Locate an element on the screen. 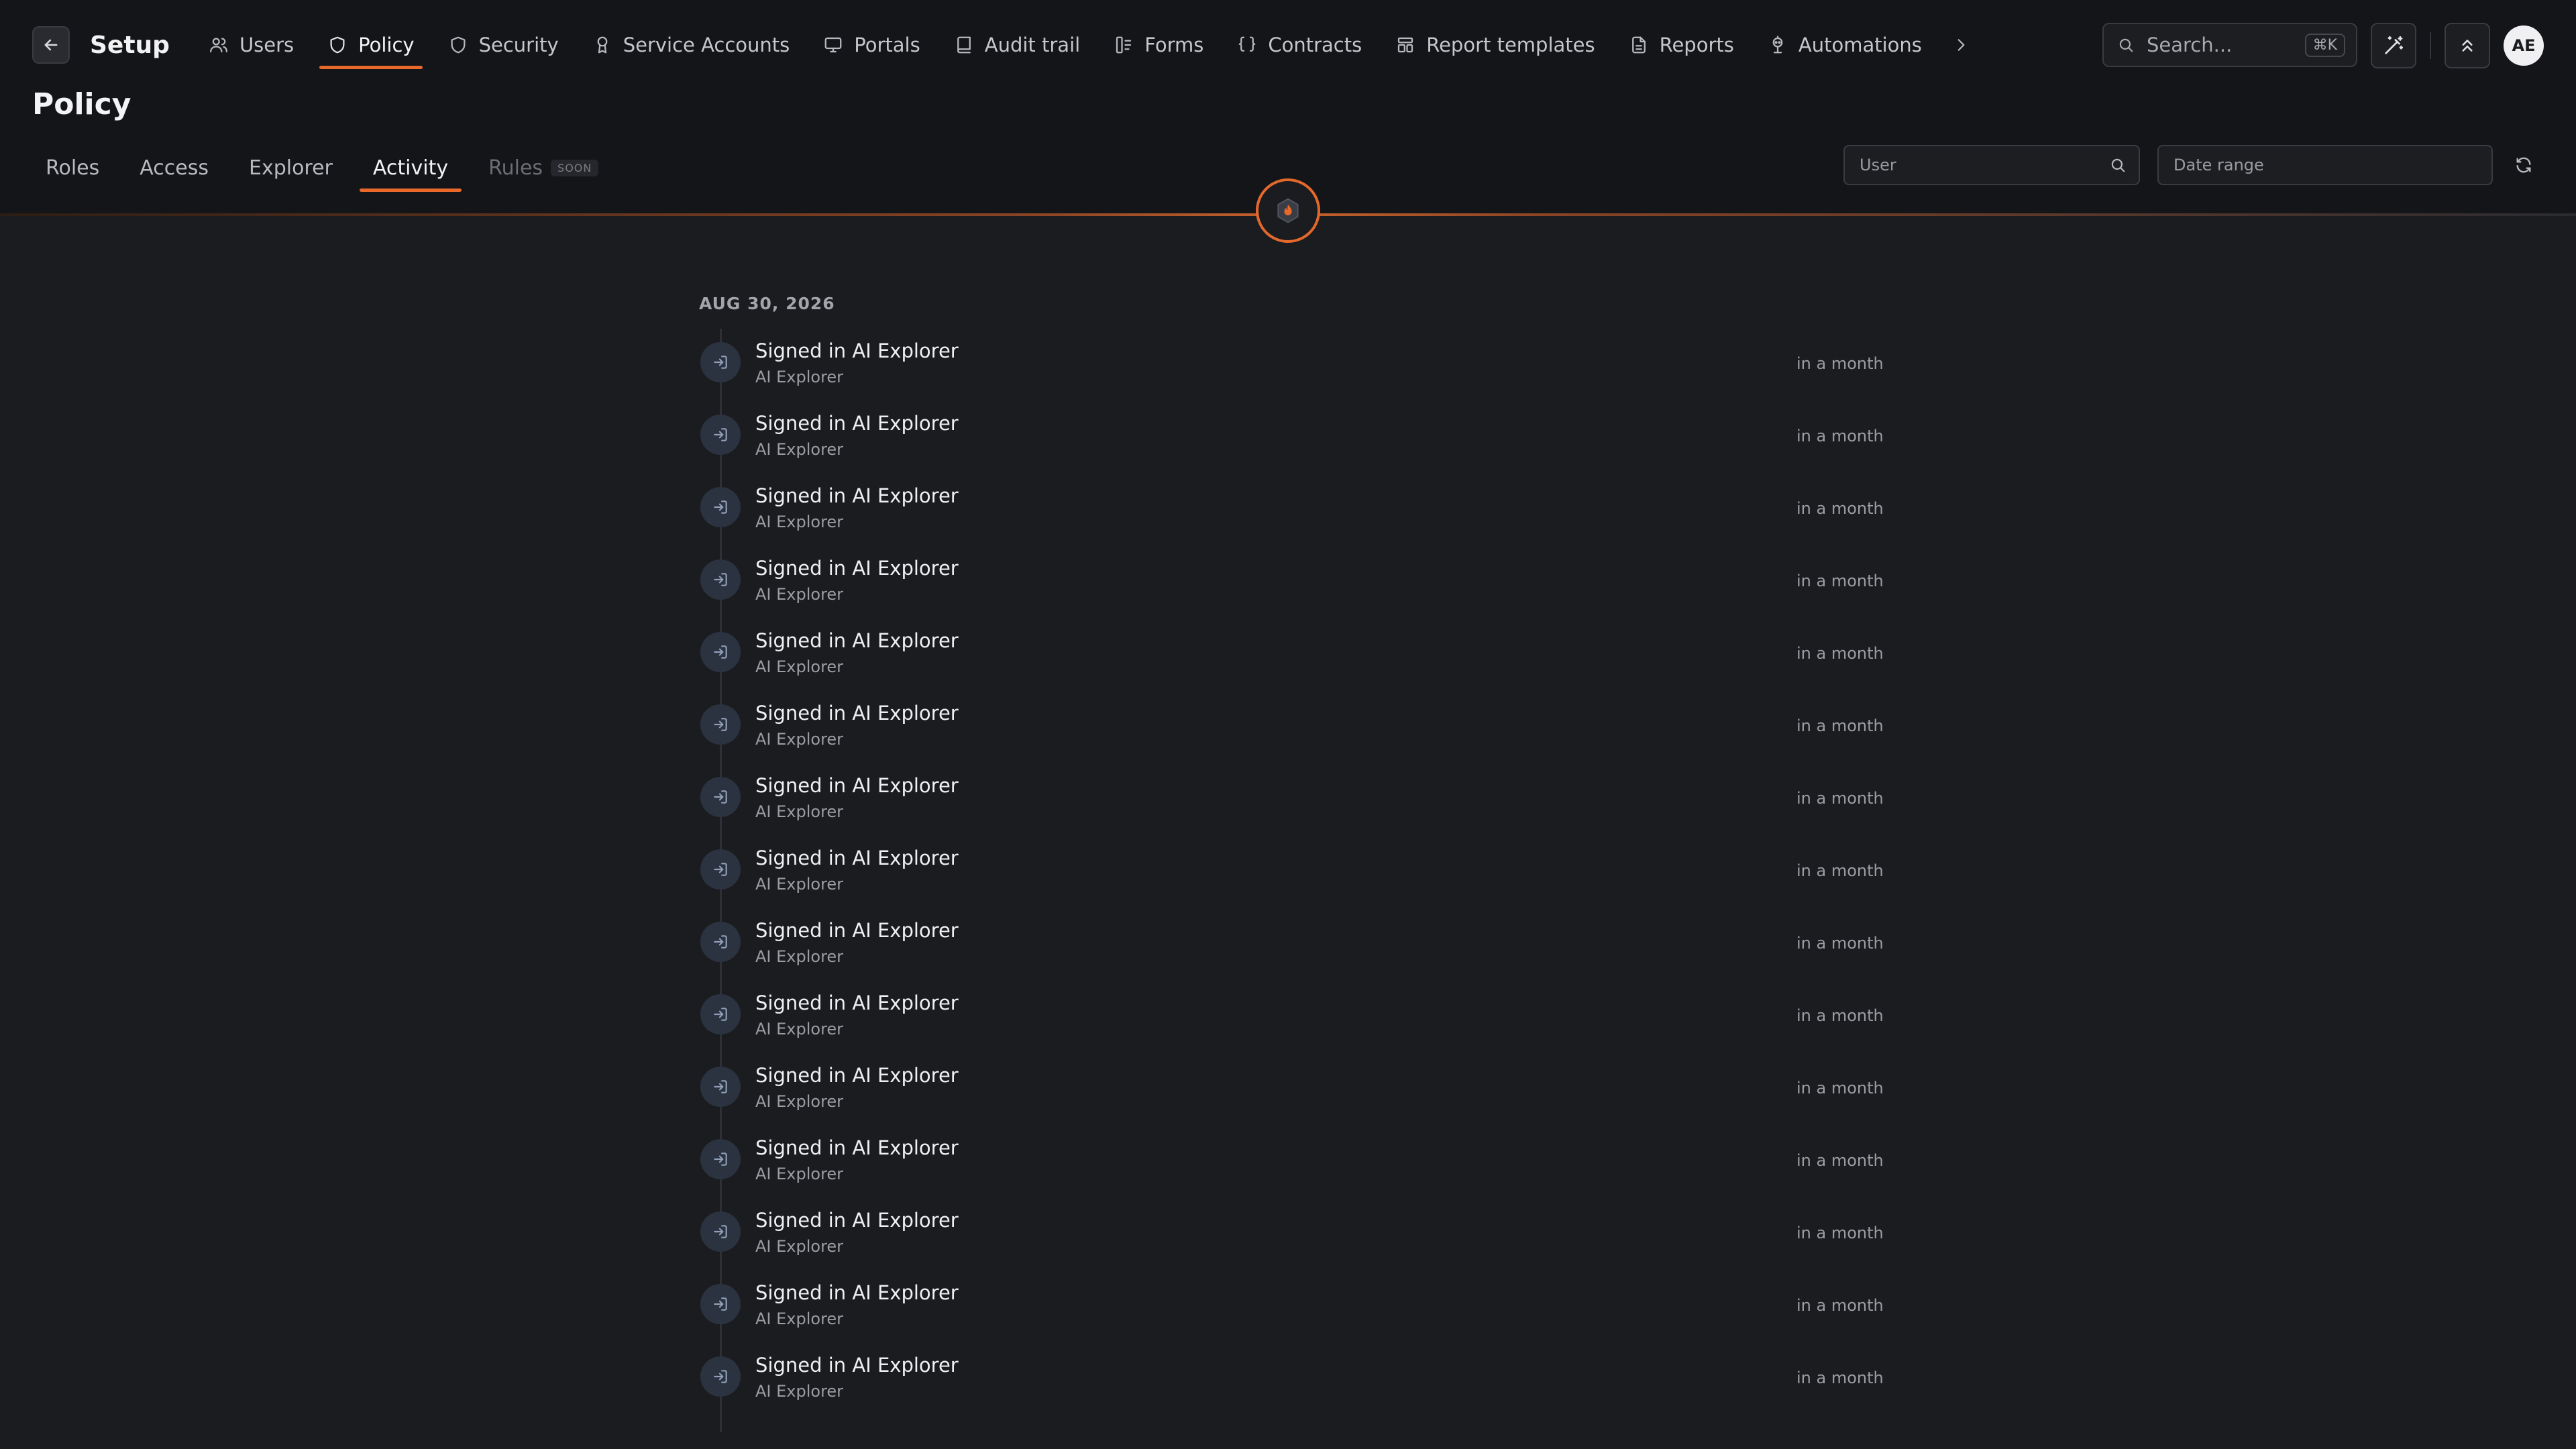 The height and width of the screenshot is (1449, 2576). nav-item-service-accounts: Service Accounts is located at coordinates (691, 45).